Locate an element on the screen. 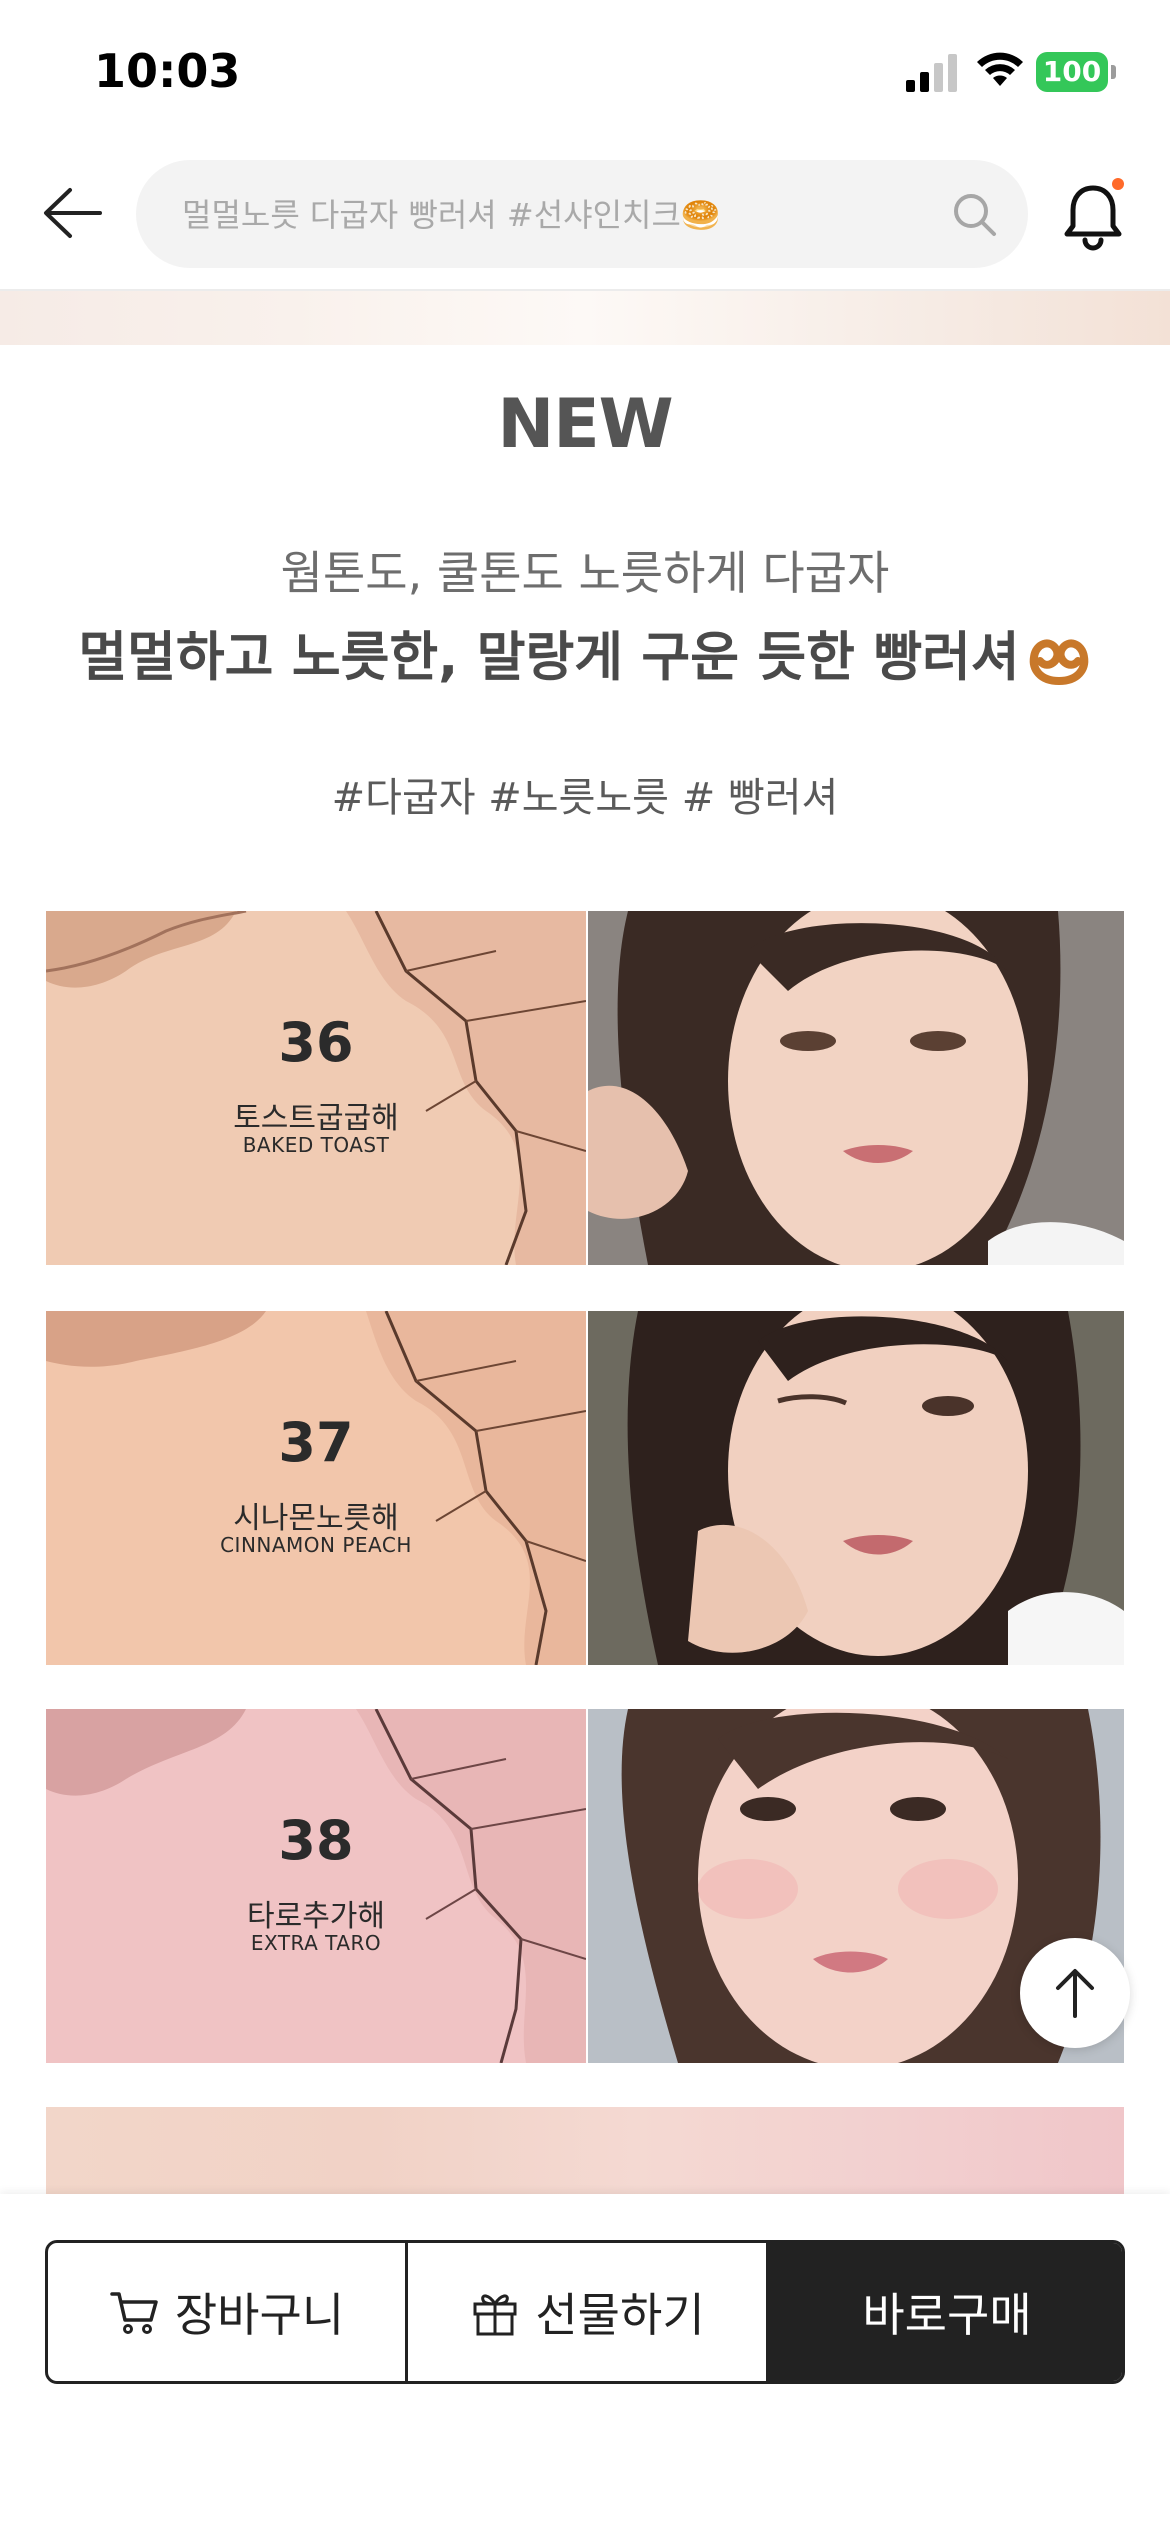 The image size is (1170, 2532). shade-number: 36 is located at coordinates (316, 1042).